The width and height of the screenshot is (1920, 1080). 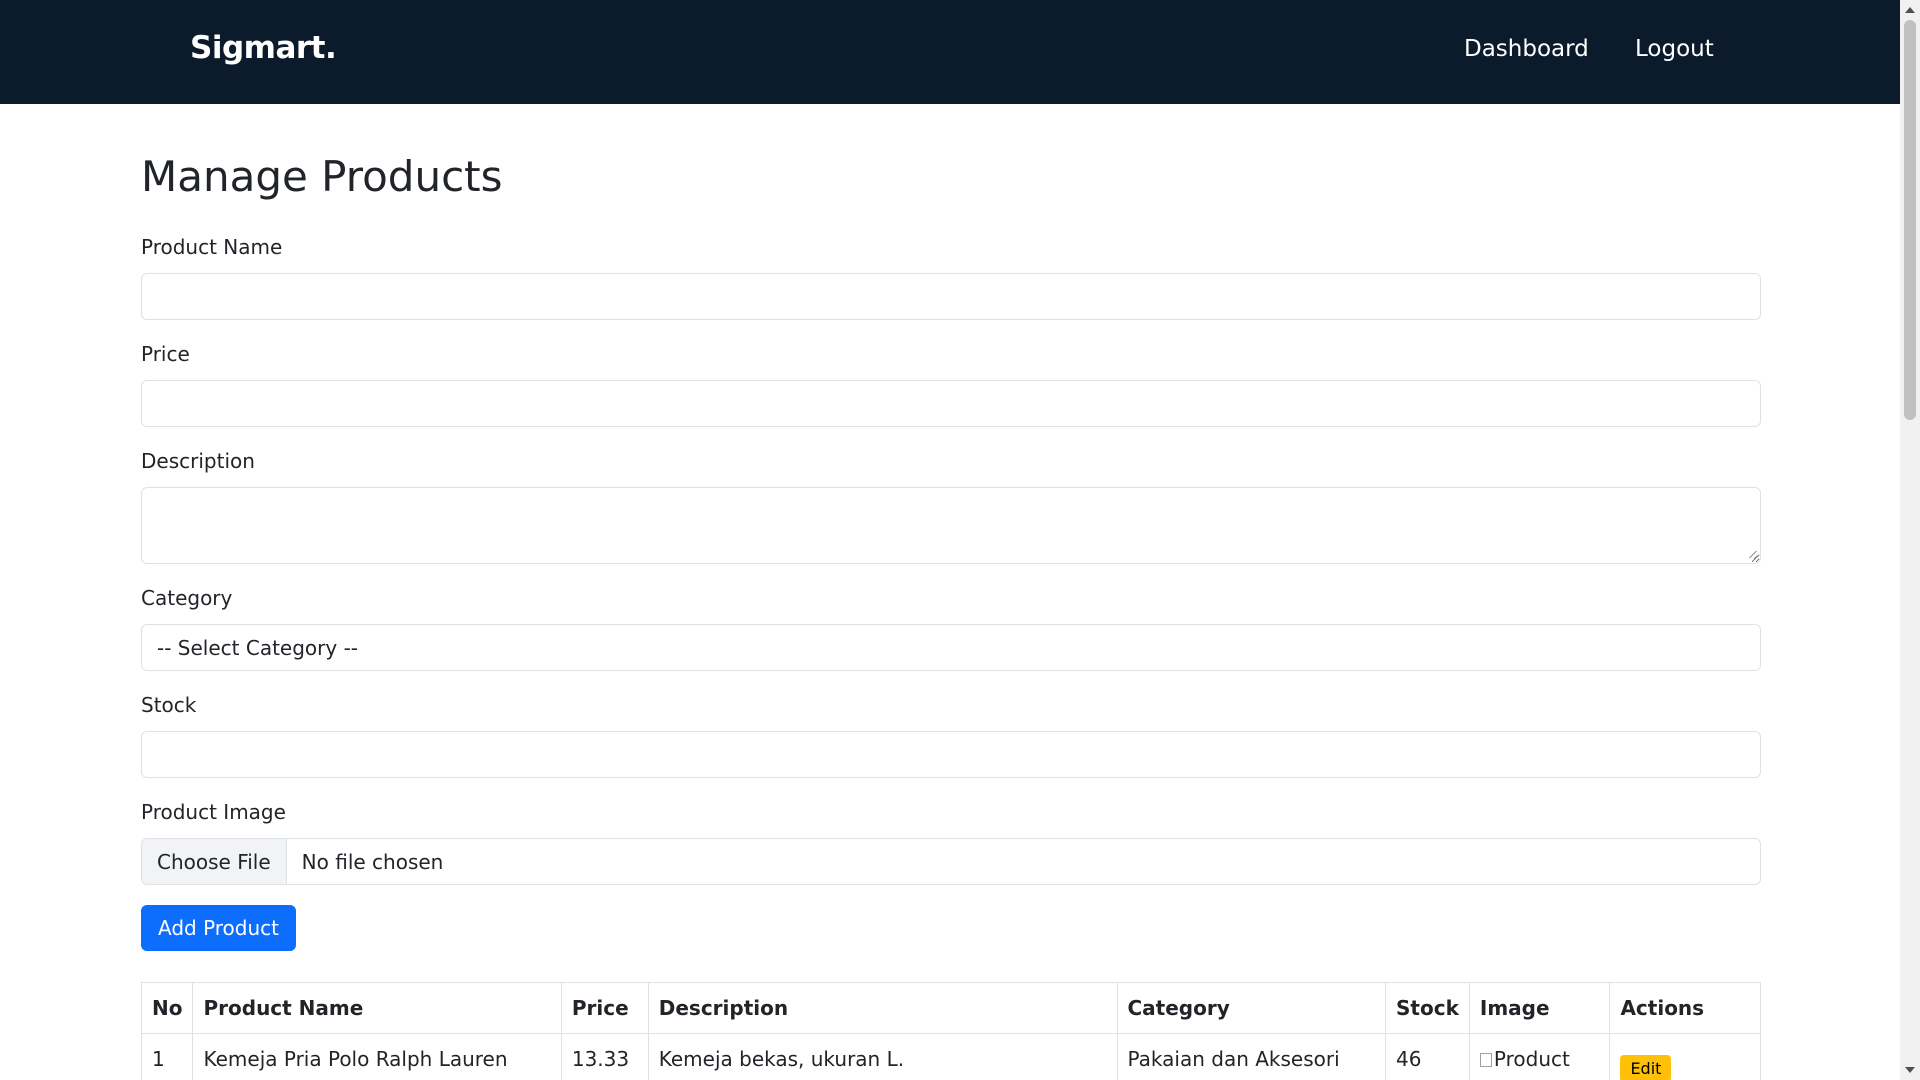 I want to click on column-header-description: Description, so click(x=882, y=1008).